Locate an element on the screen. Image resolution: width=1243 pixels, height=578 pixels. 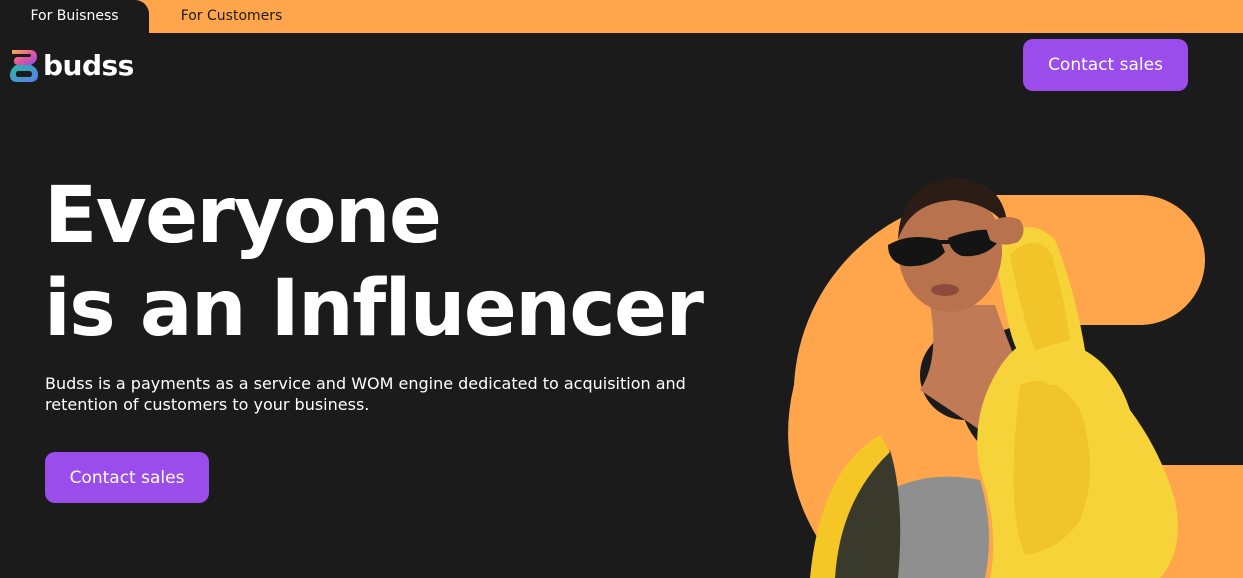
header-contact-sales-button: Contact sales is located at coordinates (1105, 65).